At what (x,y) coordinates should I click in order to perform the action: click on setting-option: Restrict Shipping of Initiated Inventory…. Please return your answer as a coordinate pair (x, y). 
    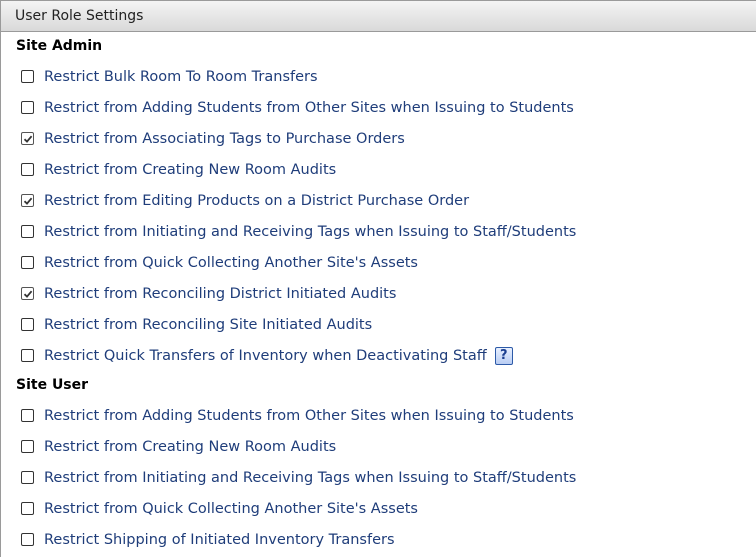
    Looking at the image, I should click on (378, 539).